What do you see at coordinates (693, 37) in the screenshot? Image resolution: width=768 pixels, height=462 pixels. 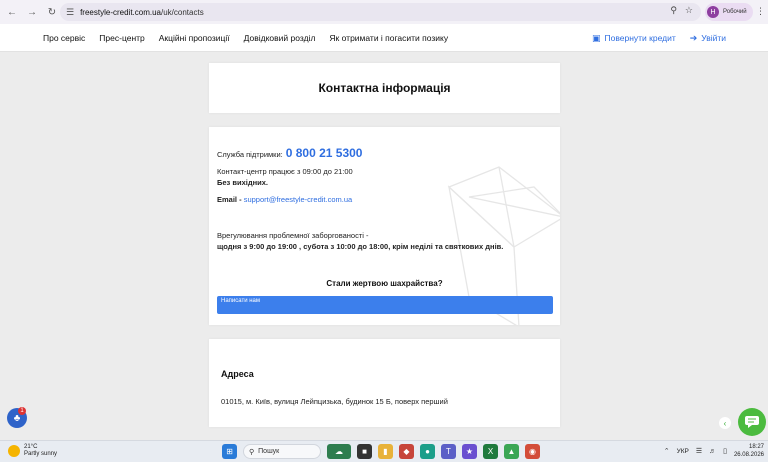 I see `login-icon: ➔` at bounding box center [693, 37].